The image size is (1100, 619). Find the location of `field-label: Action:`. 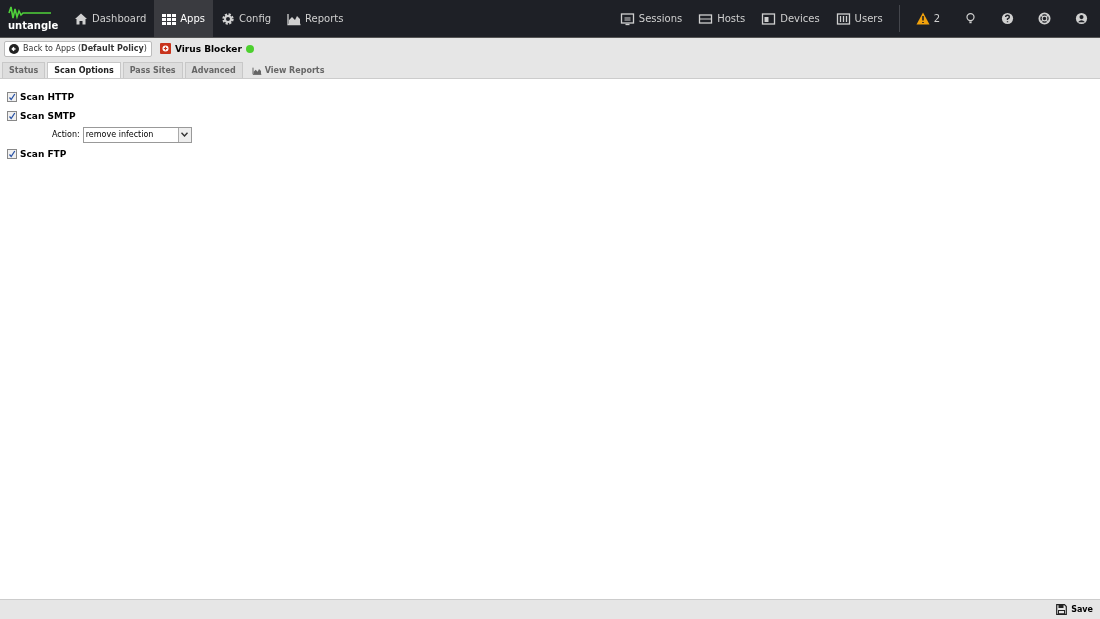

field-label: Action: is located at coordinates (66, 134).